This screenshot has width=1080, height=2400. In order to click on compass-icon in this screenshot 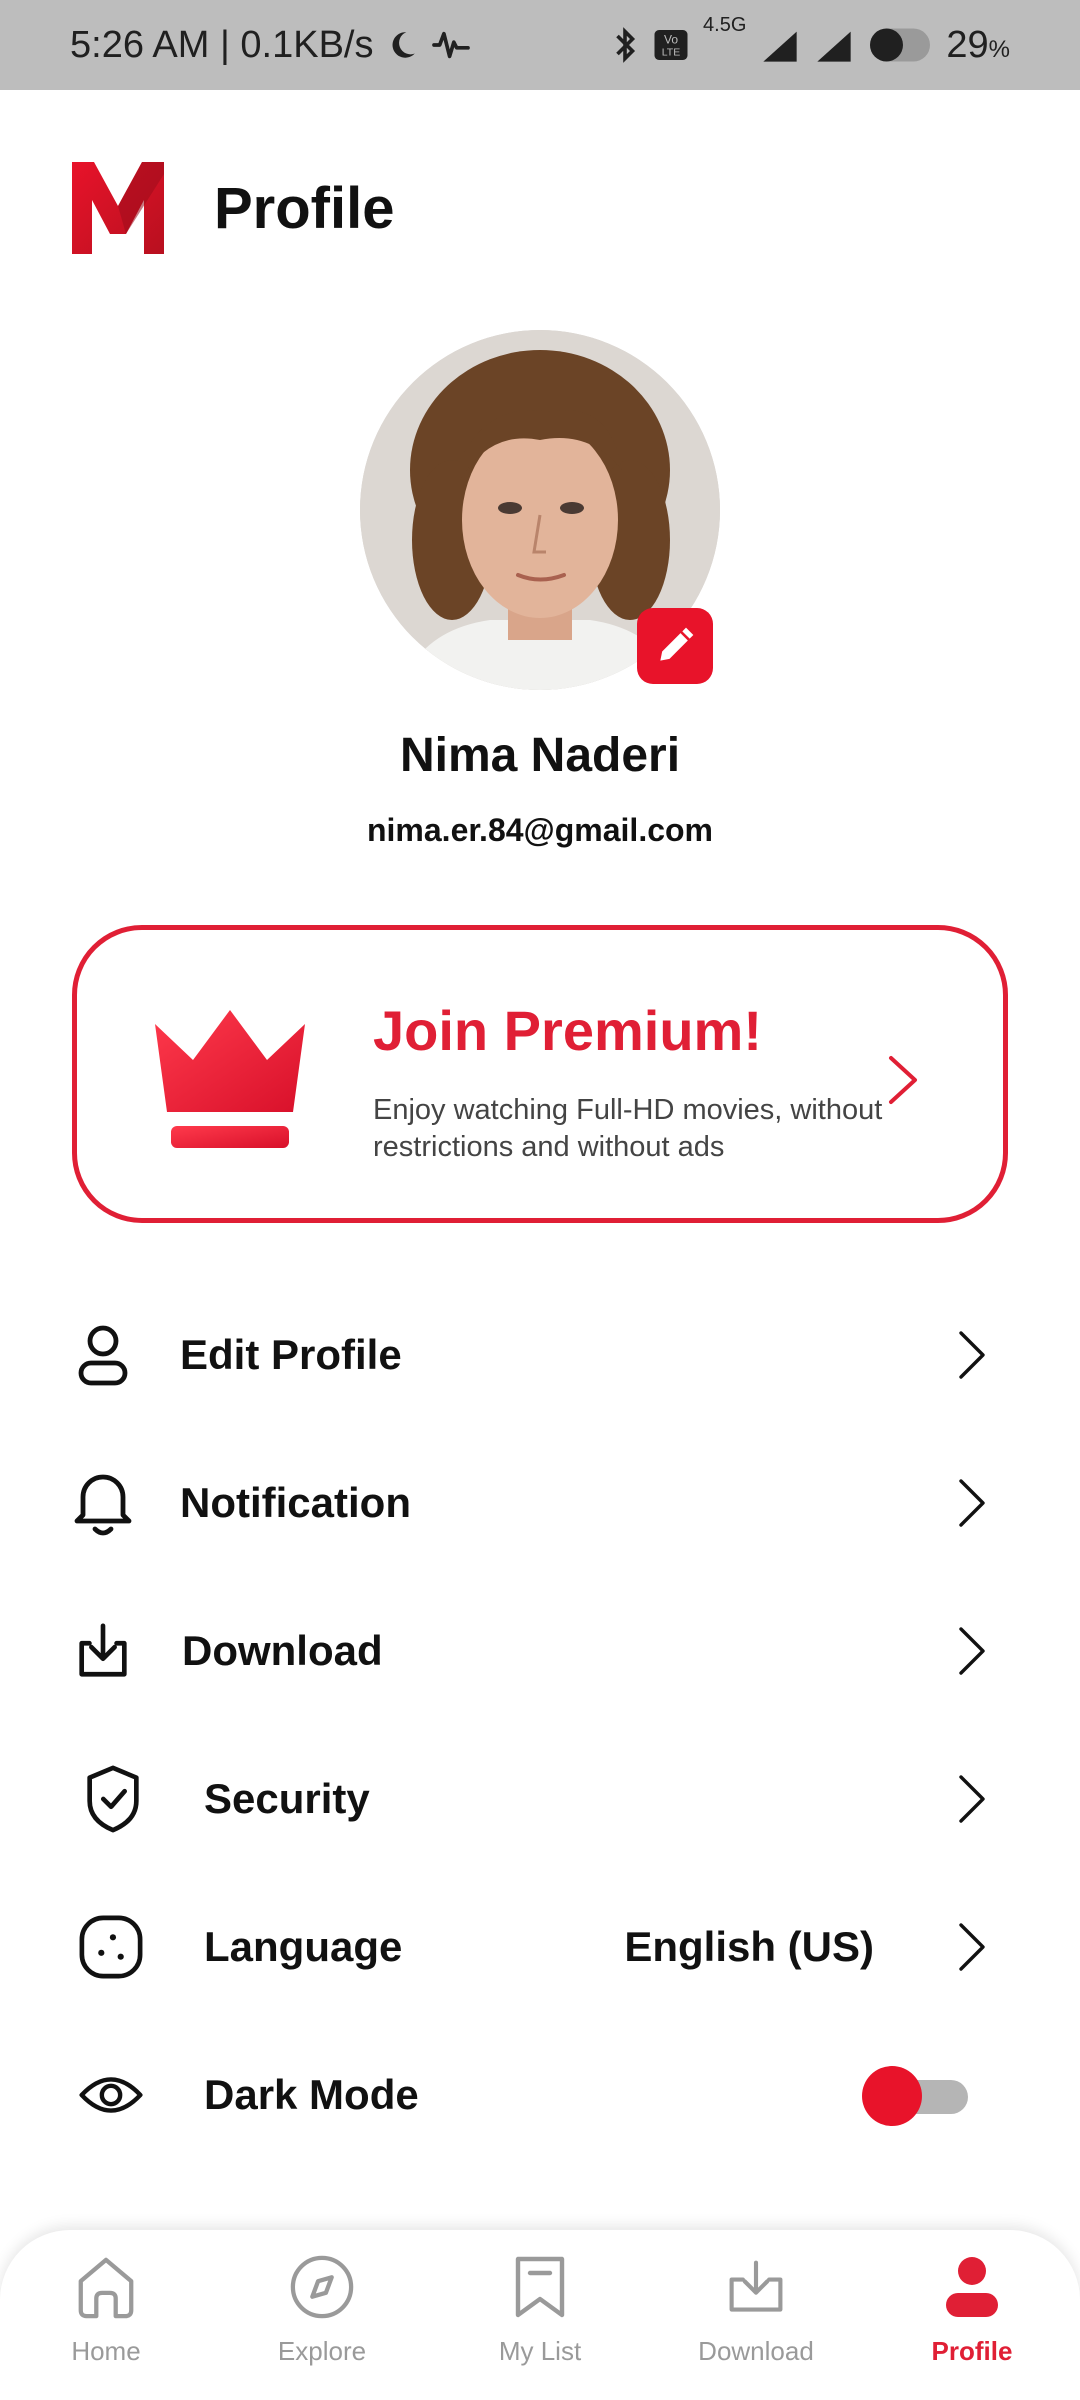, I will do `click(322, 2287)`.